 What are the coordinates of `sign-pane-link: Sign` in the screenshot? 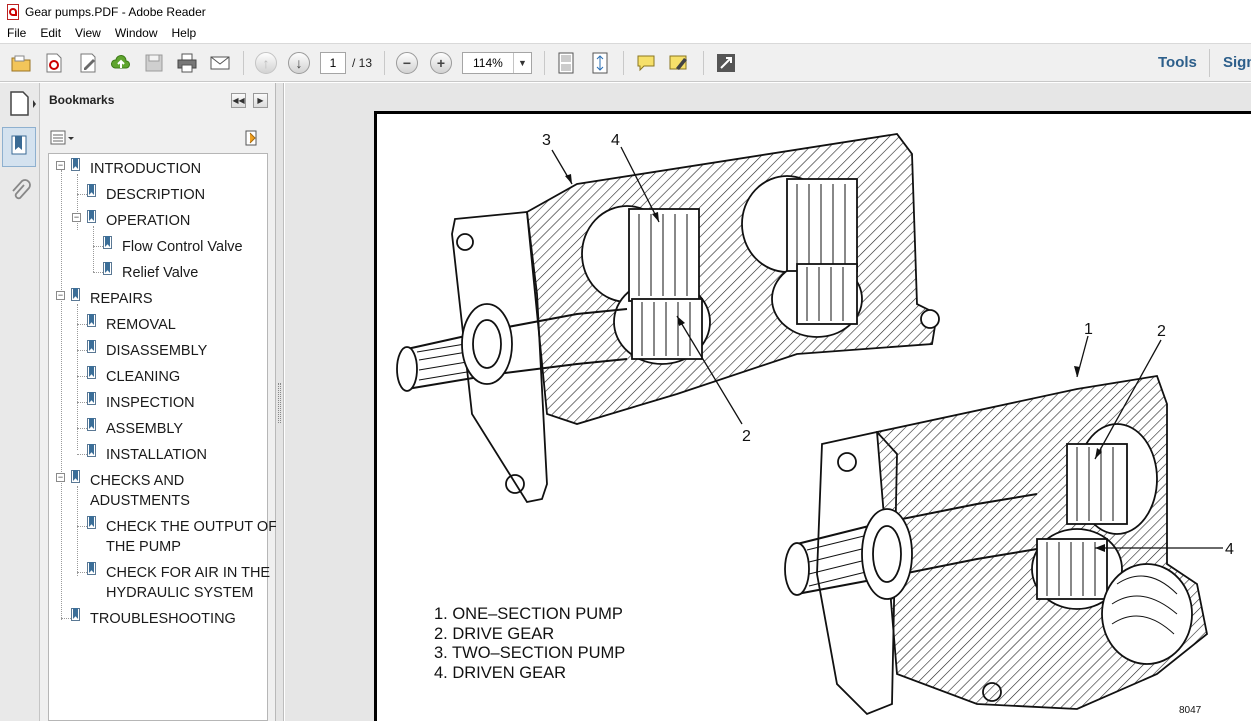 It's located at (1237, 62).